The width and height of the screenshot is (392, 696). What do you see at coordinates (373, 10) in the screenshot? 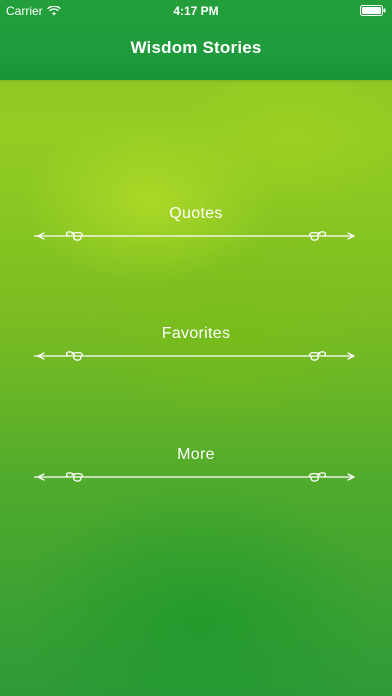
I see `battery-icon` at bounding box center [373, 10].